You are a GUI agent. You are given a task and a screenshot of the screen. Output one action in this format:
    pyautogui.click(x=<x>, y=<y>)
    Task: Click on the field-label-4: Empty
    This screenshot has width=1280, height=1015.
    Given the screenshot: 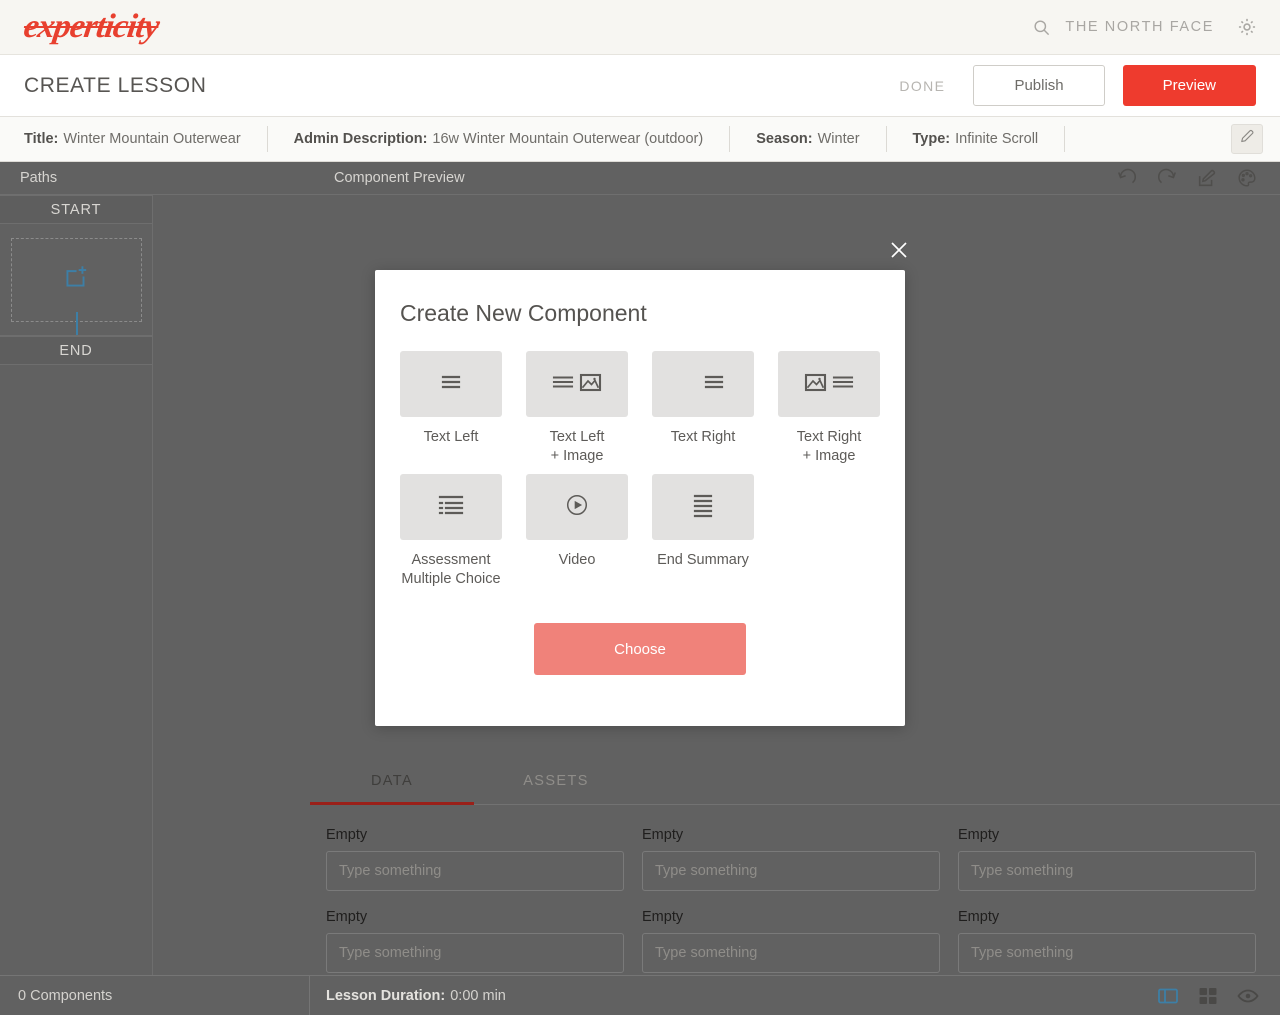 What is the action you would take?
    pyautogui.click(x=347, y=917)
    